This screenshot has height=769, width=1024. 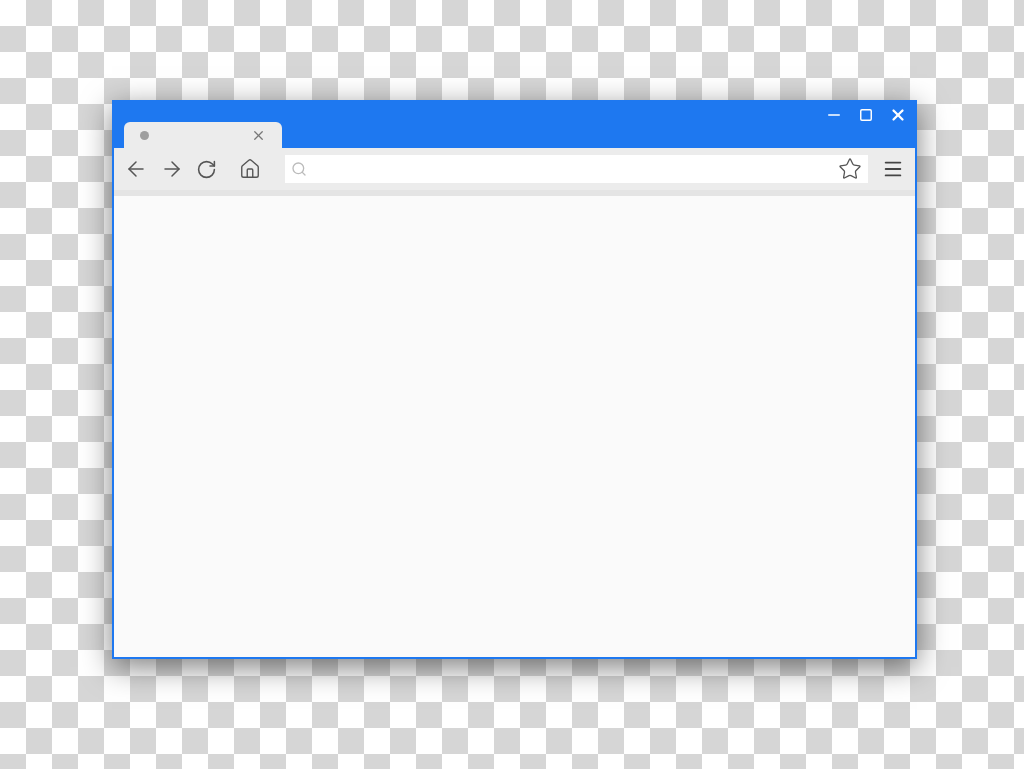 I want to click on maximize-icon, so click(x=866, y=115).